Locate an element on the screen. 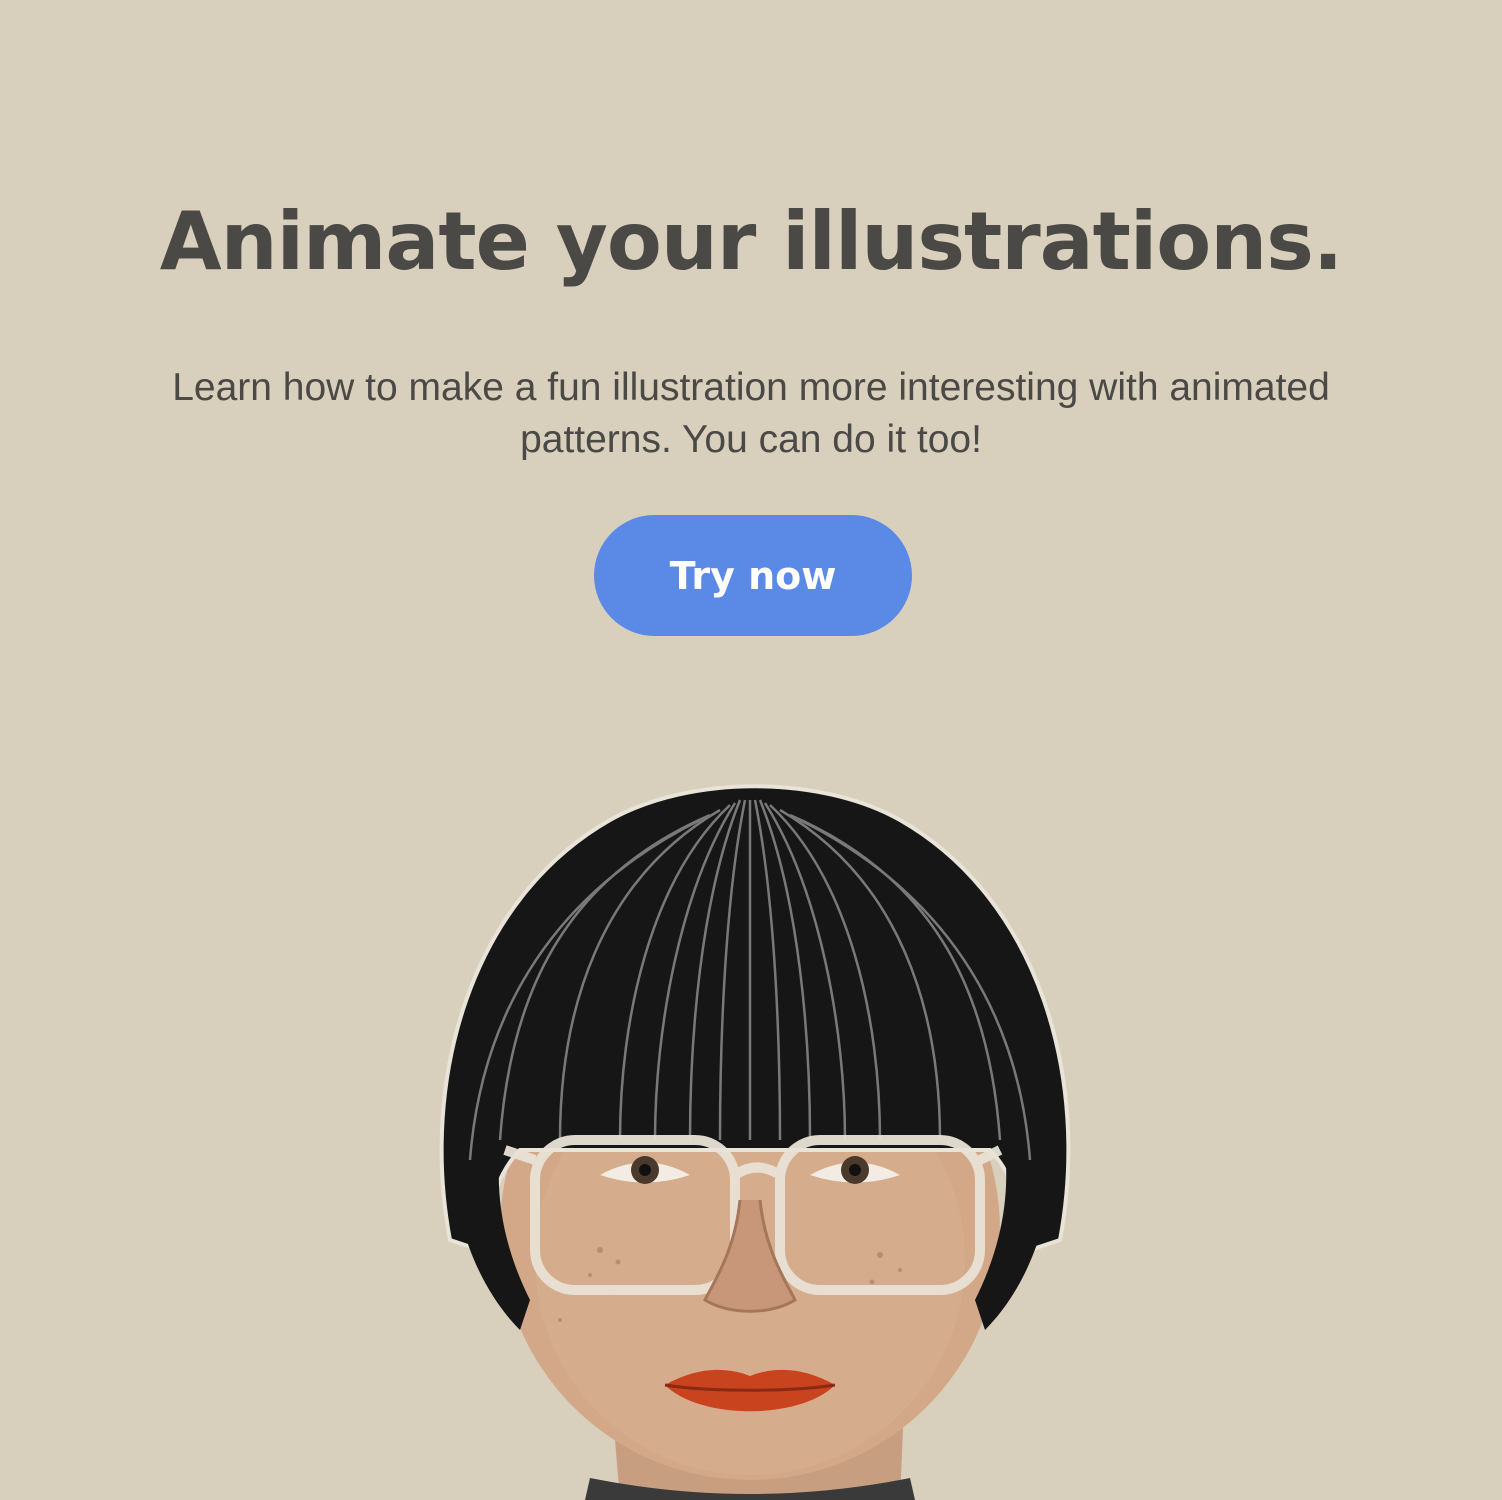 The image size is (1502, 1500). try-now-button: Try now is located at coordinates (753, 575).